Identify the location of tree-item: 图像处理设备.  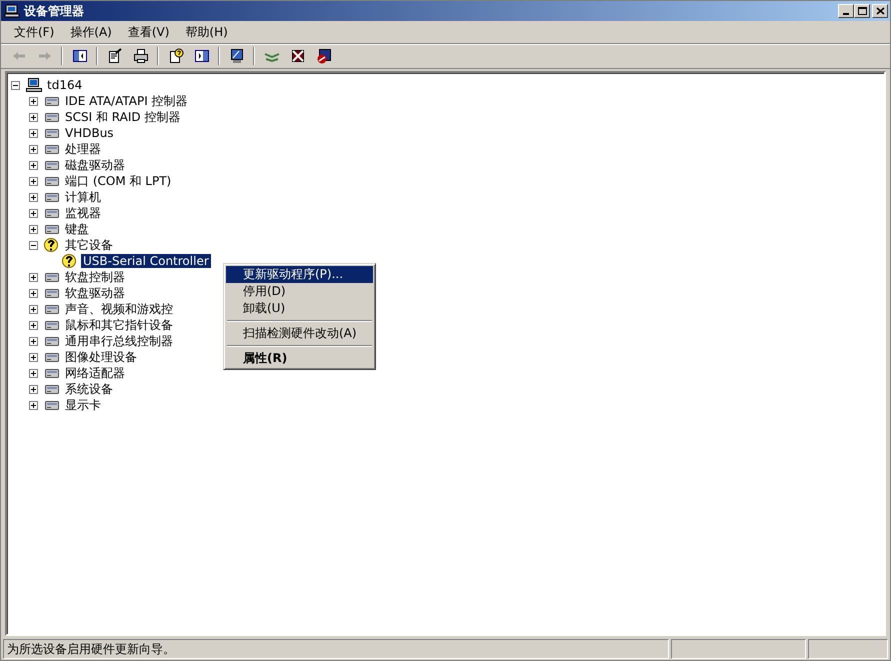
(101, 357).